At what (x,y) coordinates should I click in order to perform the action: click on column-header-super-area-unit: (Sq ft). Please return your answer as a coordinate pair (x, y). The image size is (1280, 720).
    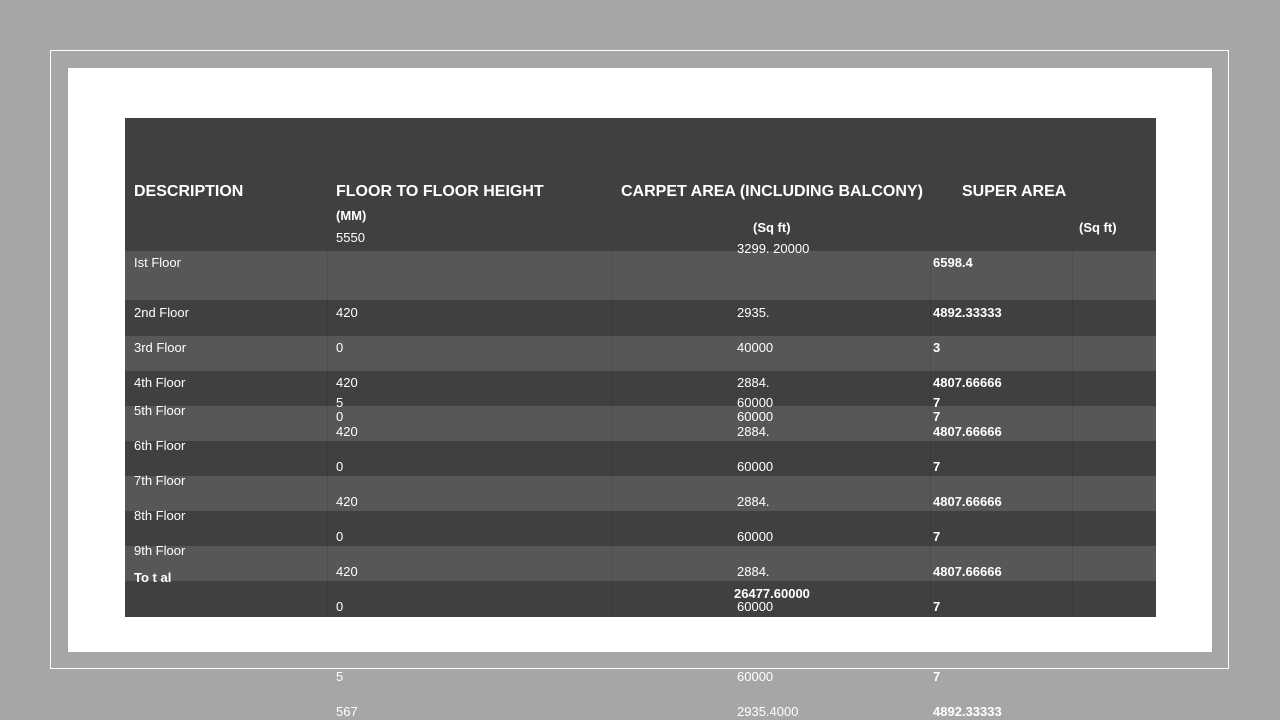
    Looking at the image, I should click on (1098, 227).